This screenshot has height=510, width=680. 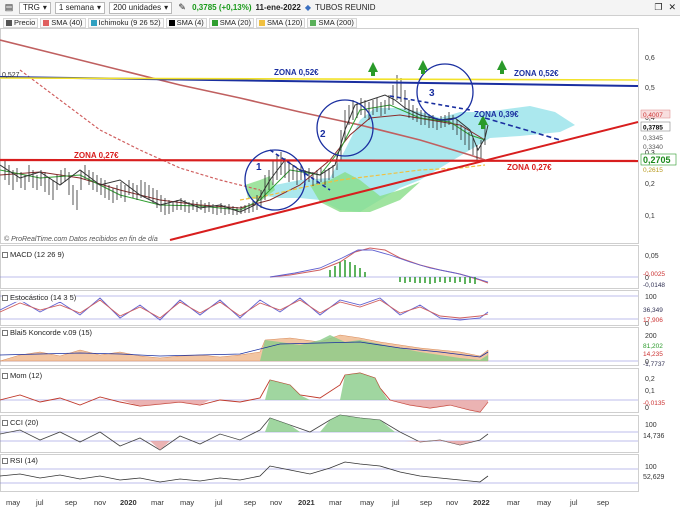 I want to click on svg-text: -0,0148, so click(x=654, y=285).